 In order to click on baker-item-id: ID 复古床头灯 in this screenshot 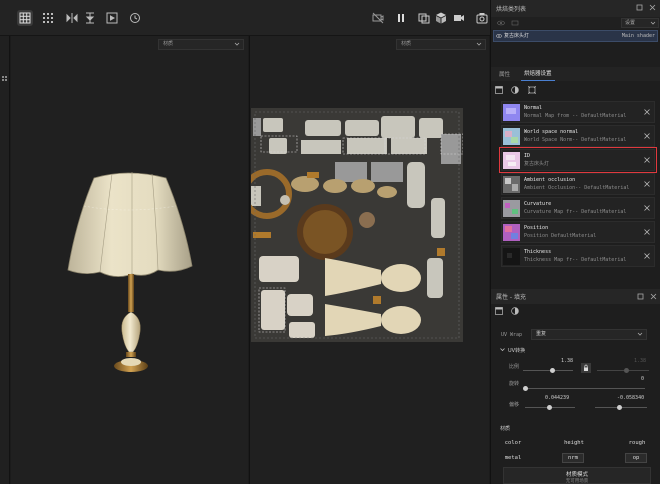, I will do `click(578, 160)`.